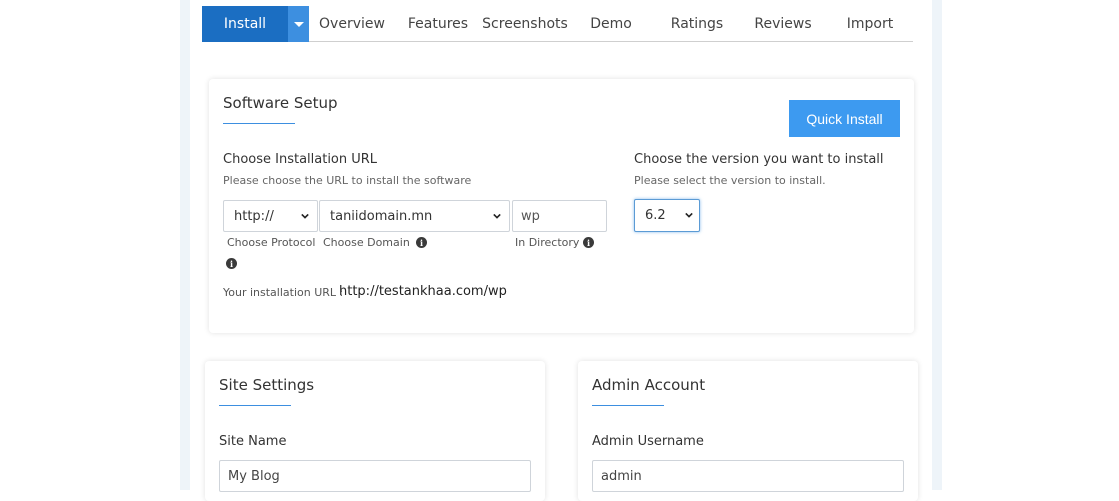 The height and width of the screenshot is (501, 1119). I want to click on quick-install-button: Quick Install, so click(844, 118).